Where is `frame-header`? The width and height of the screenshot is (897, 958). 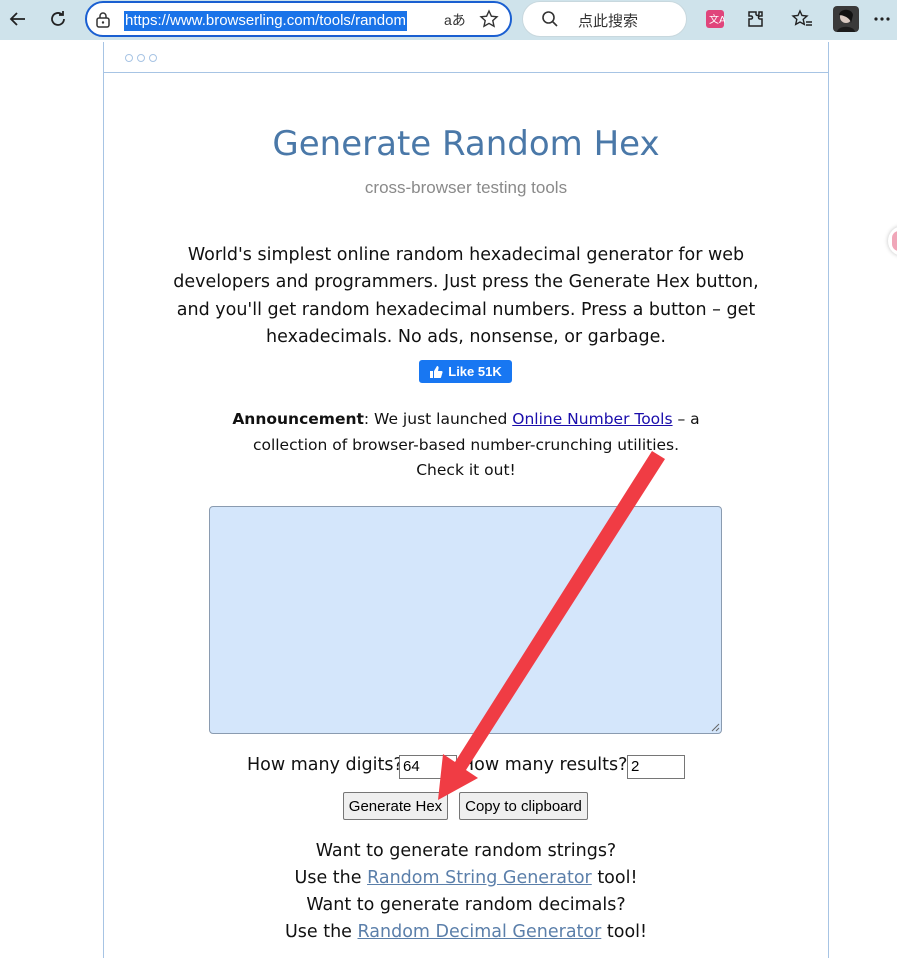 frame-header is located at coordinates (466, 57).